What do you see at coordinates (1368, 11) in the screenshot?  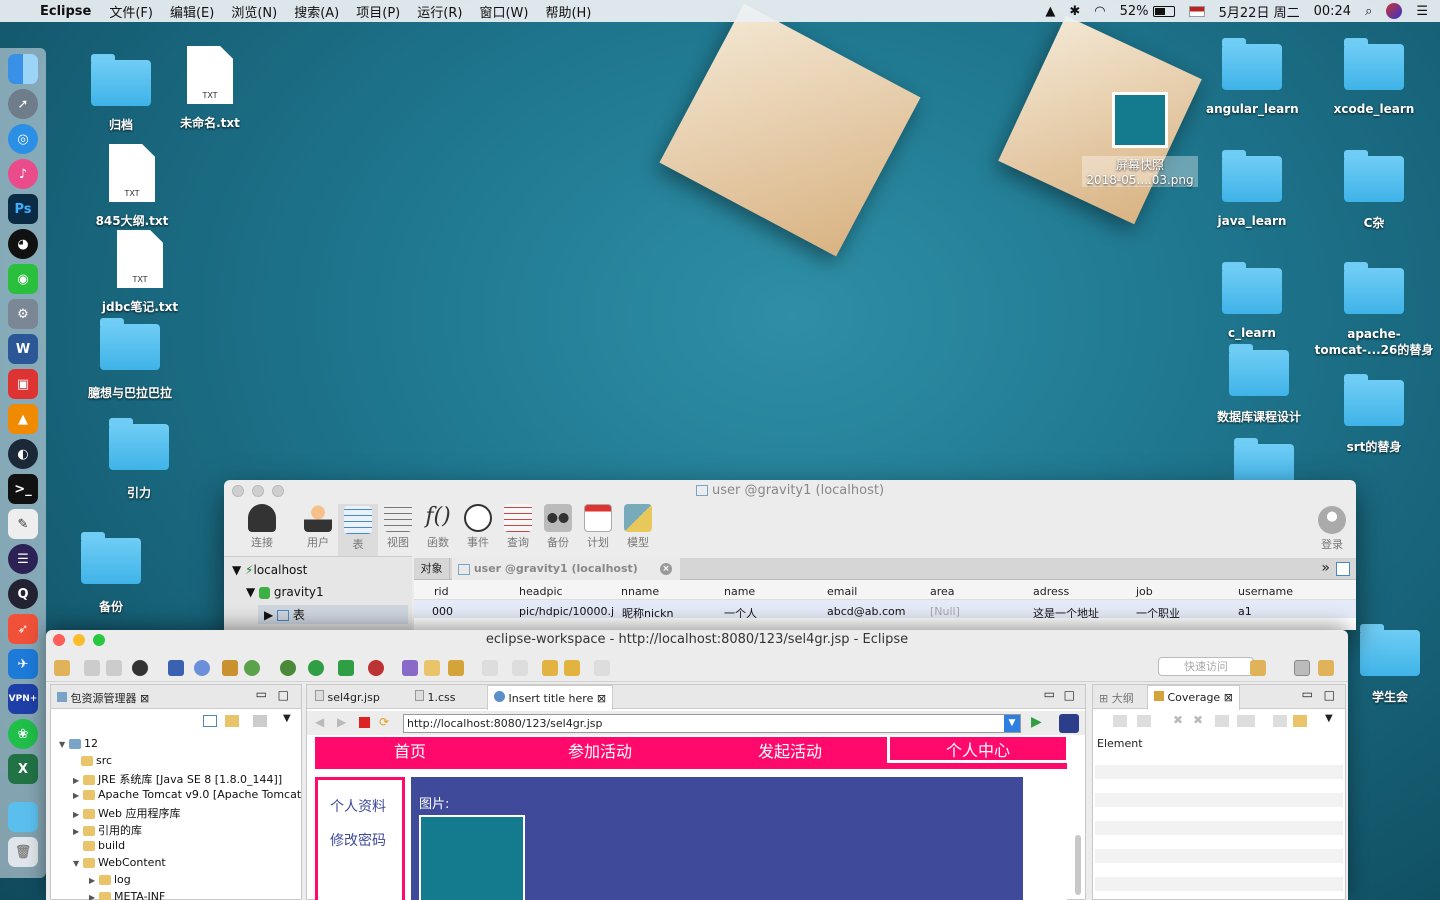 I see `spotlight-icon: ⌕` at bounding box center [1368, 11].